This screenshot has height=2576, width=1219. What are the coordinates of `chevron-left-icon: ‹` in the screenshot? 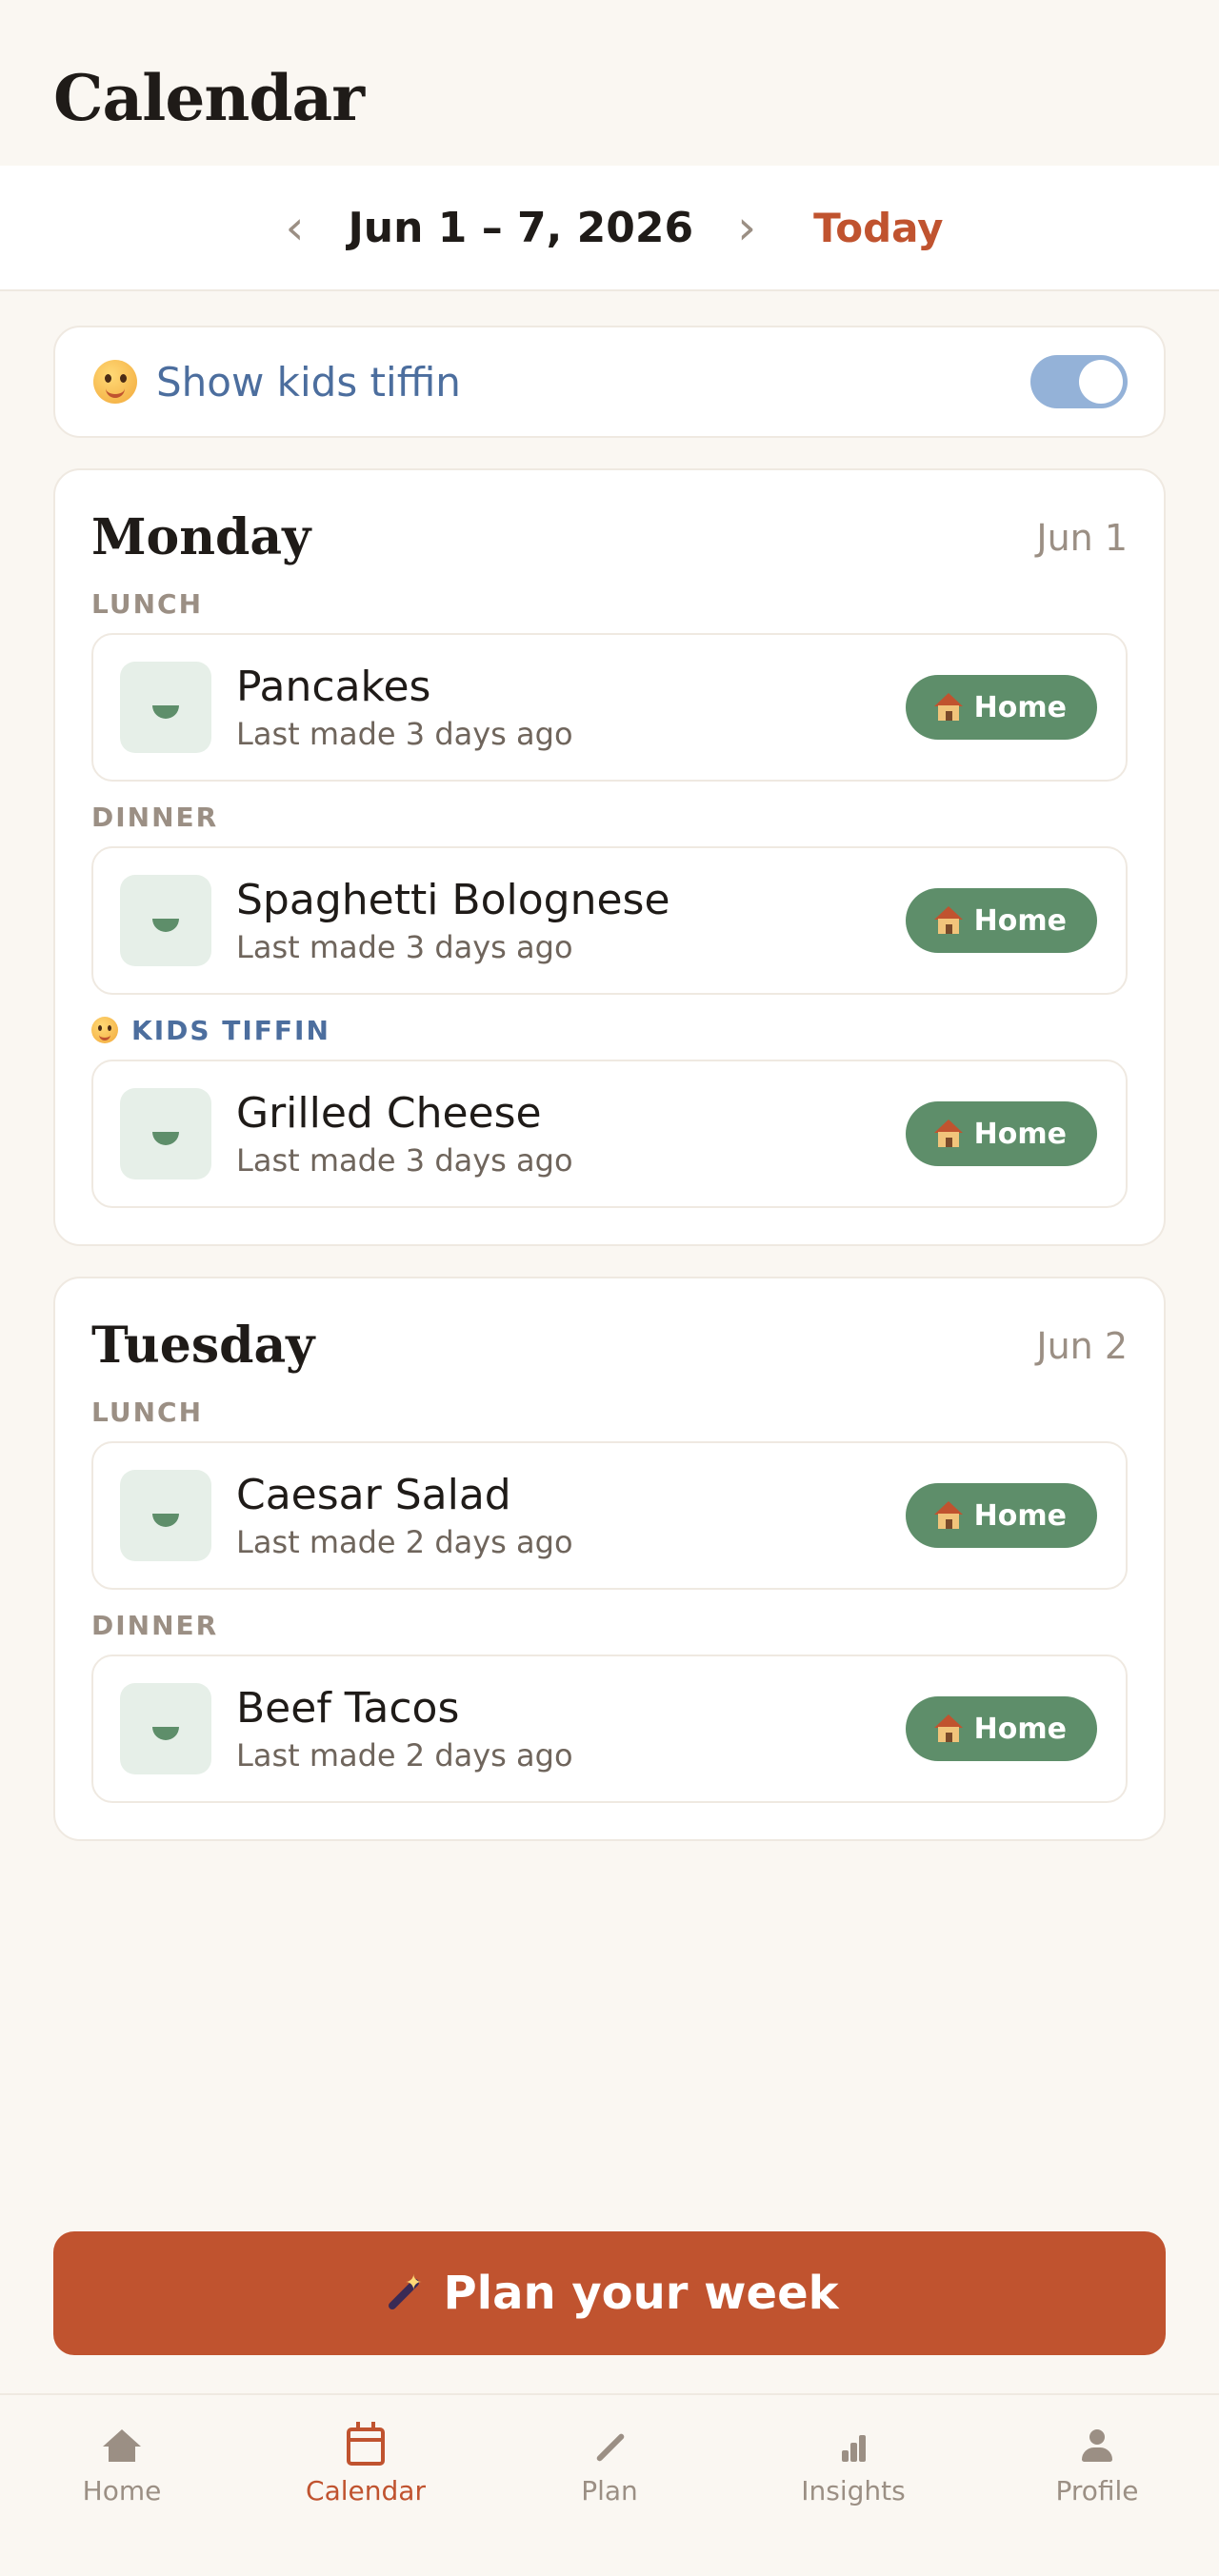 It's located at (294, 227).